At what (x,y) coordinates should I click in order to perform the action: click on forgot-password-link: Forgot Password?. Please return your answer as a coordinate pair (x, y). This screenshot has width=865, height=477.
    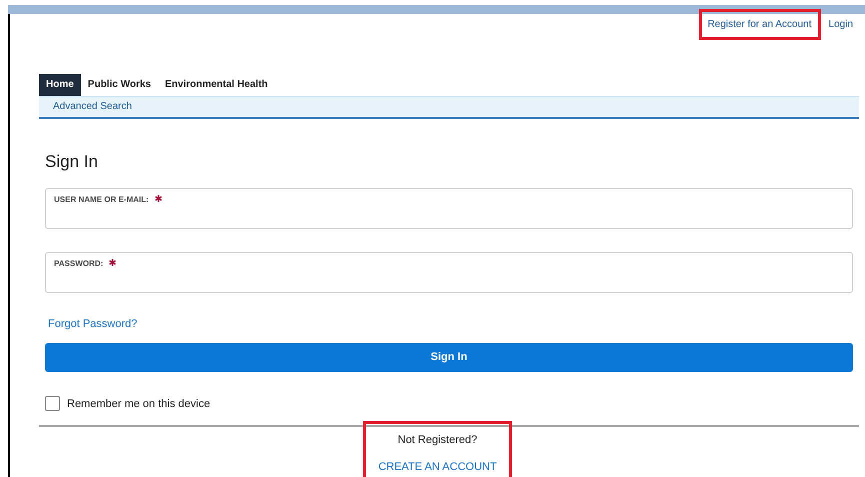
    Looking at the image, I should click on (93, 324).